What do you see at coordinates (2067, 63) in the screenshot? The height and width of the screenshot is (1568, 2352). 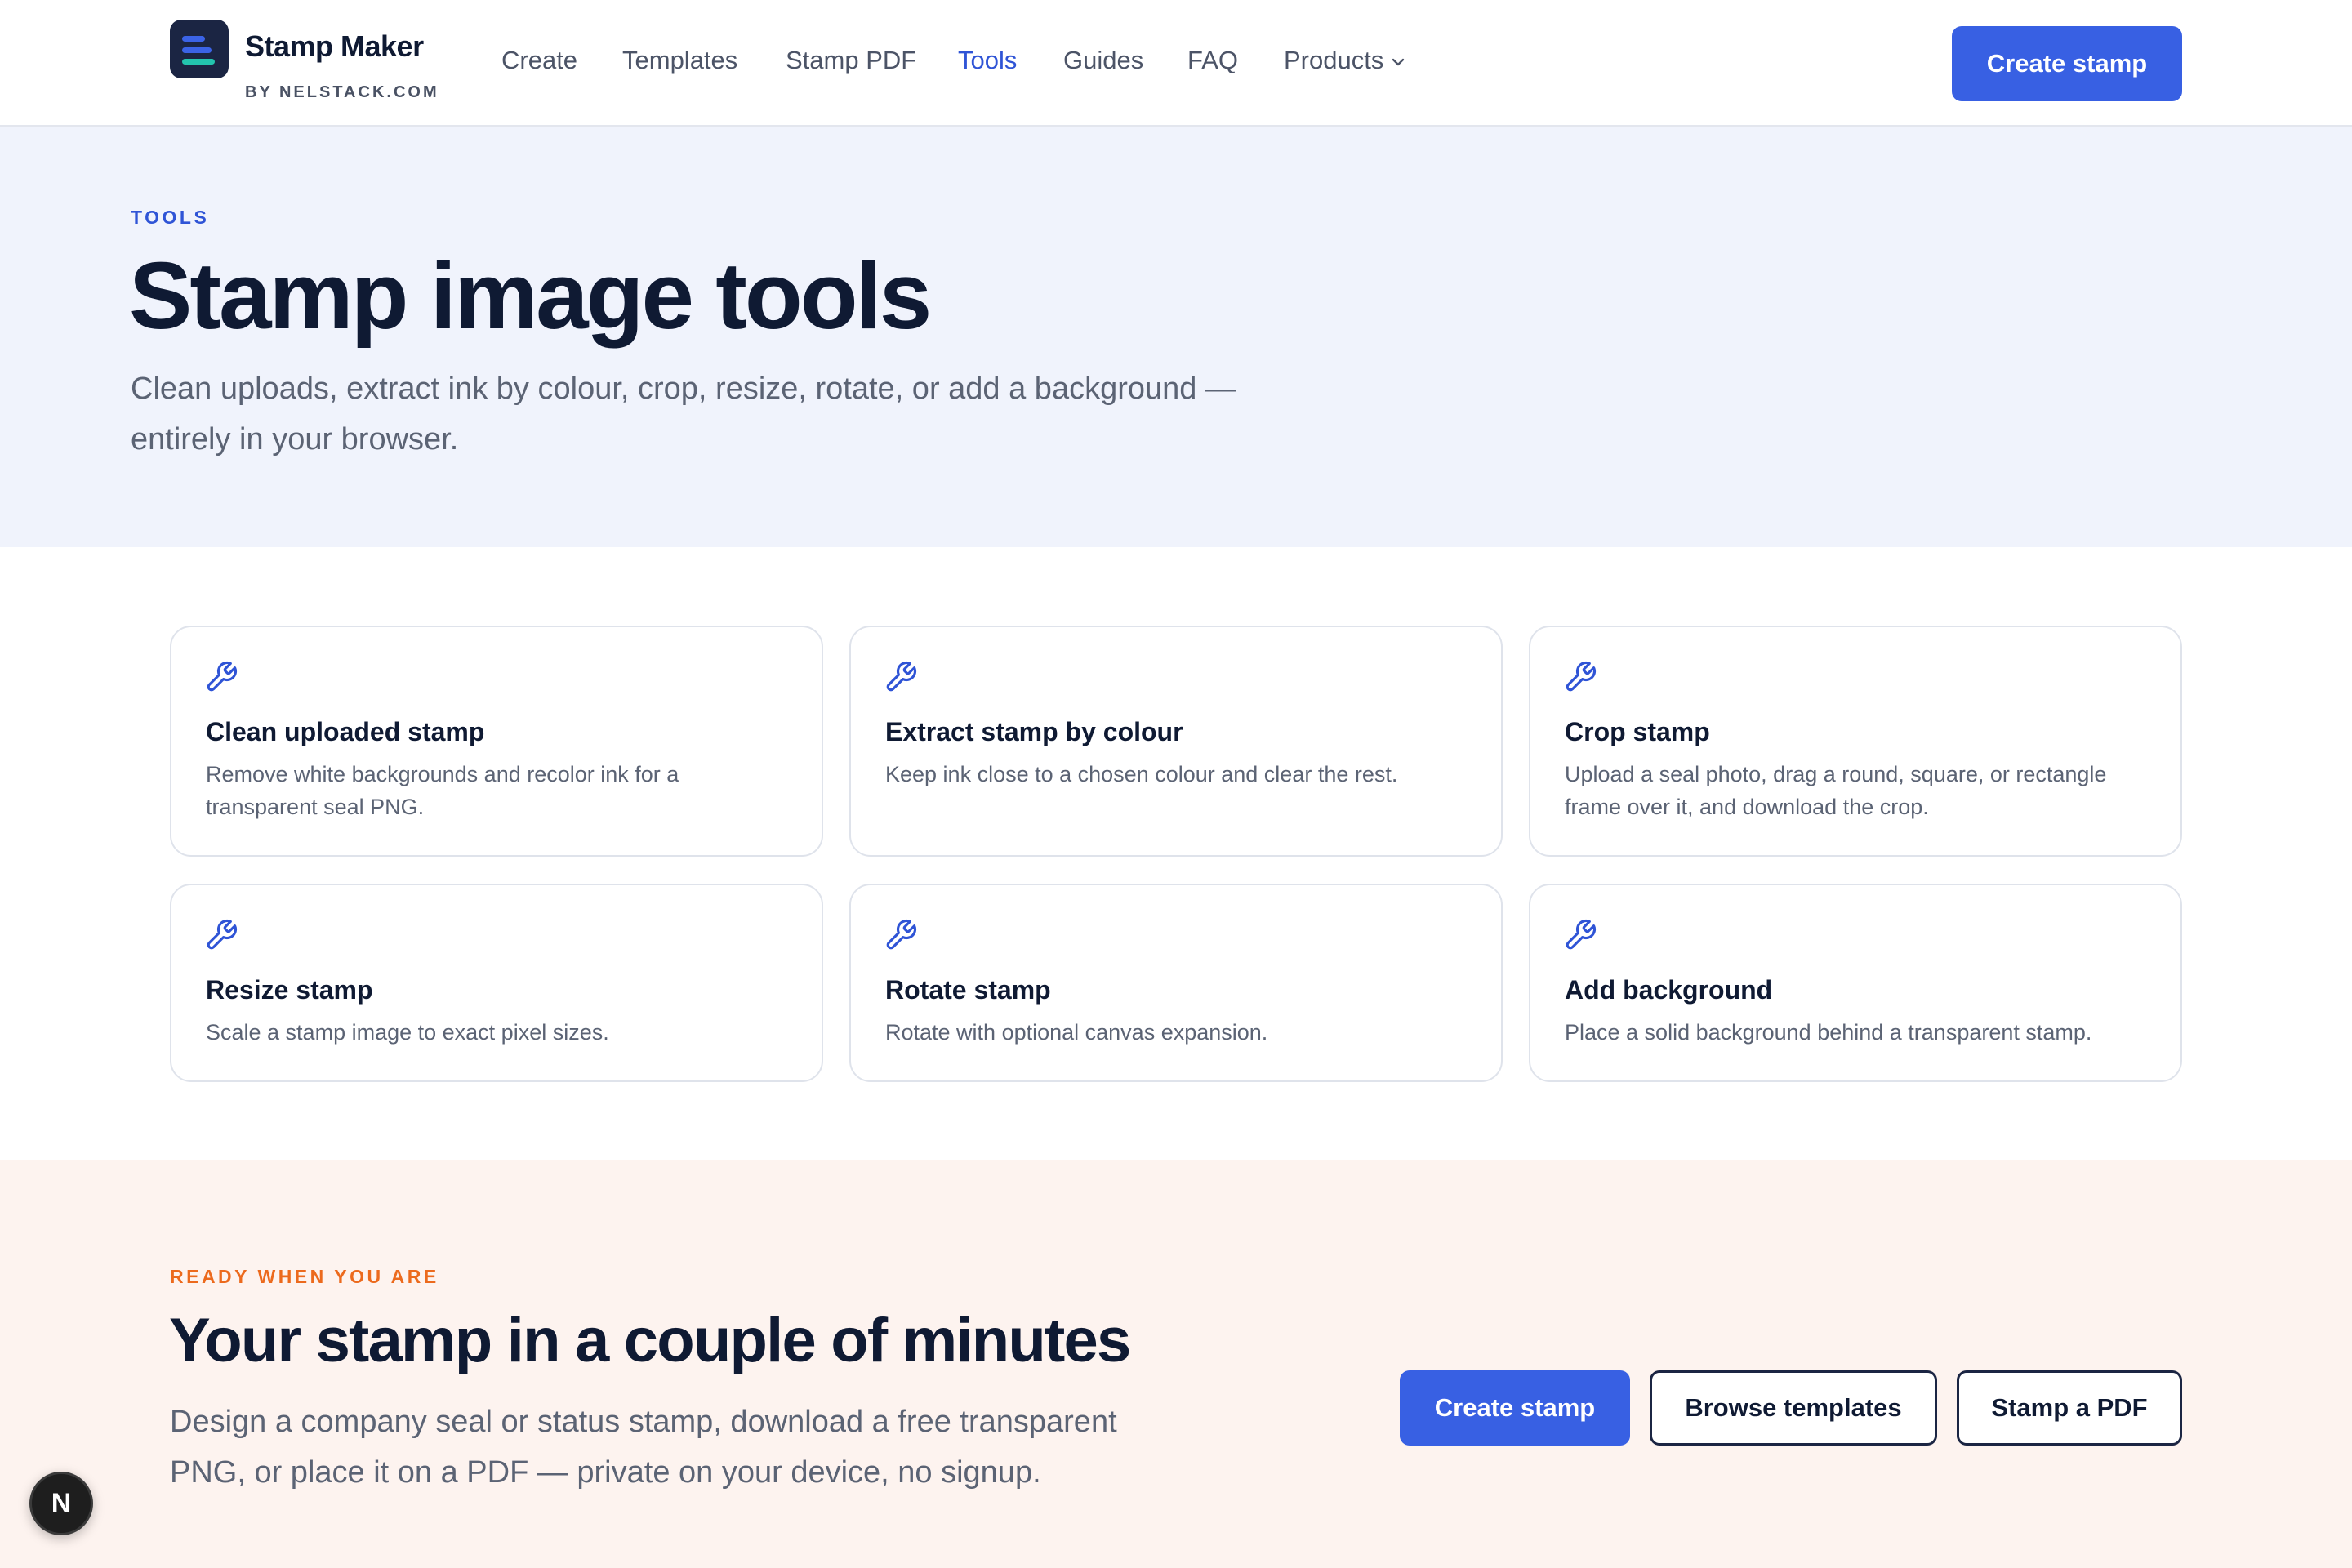 I see `header-create-stamp-button: Create stamp` at bounding box center [2067, 63].